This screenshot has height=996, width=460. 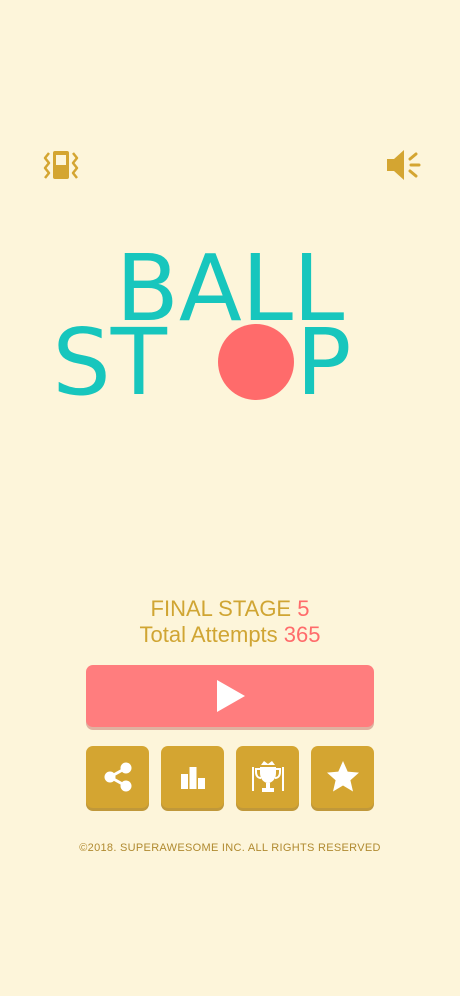 What do you see at coordinates (303, 608) in the screenshot?
I see `final-stage-value: 5` at bounding box center [303, 608].